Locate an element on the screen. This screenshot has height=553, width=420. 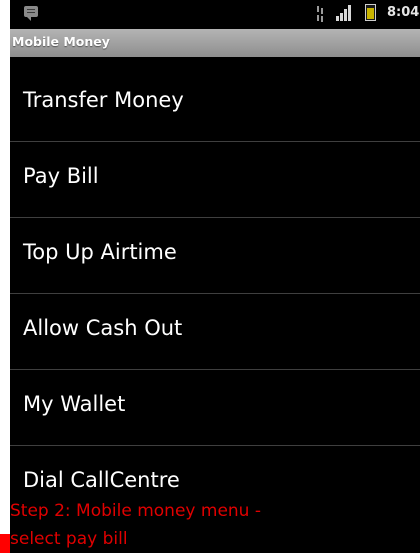
app-title: Mobile Money is located at coordinates (61, 41).